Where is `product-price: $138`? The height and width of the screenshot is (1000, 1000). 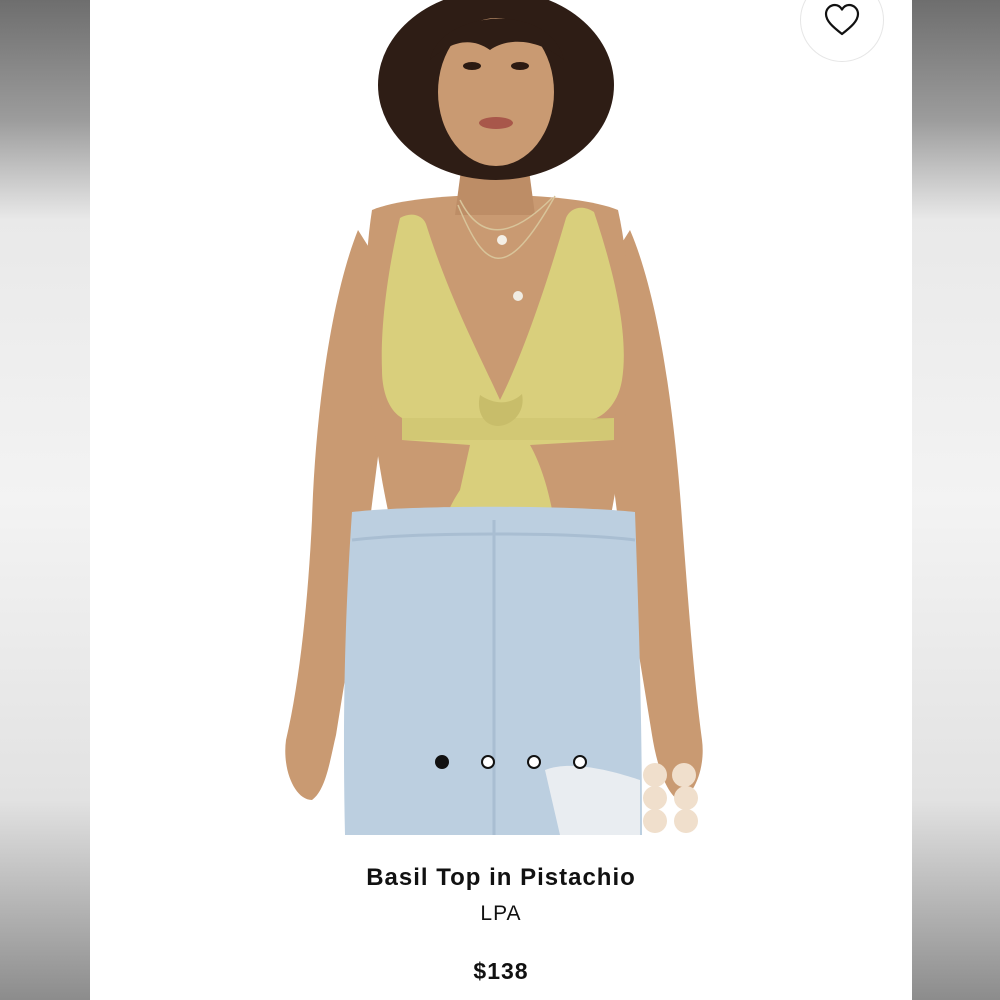 product-price: $138 is located at coordinates (501, 971).